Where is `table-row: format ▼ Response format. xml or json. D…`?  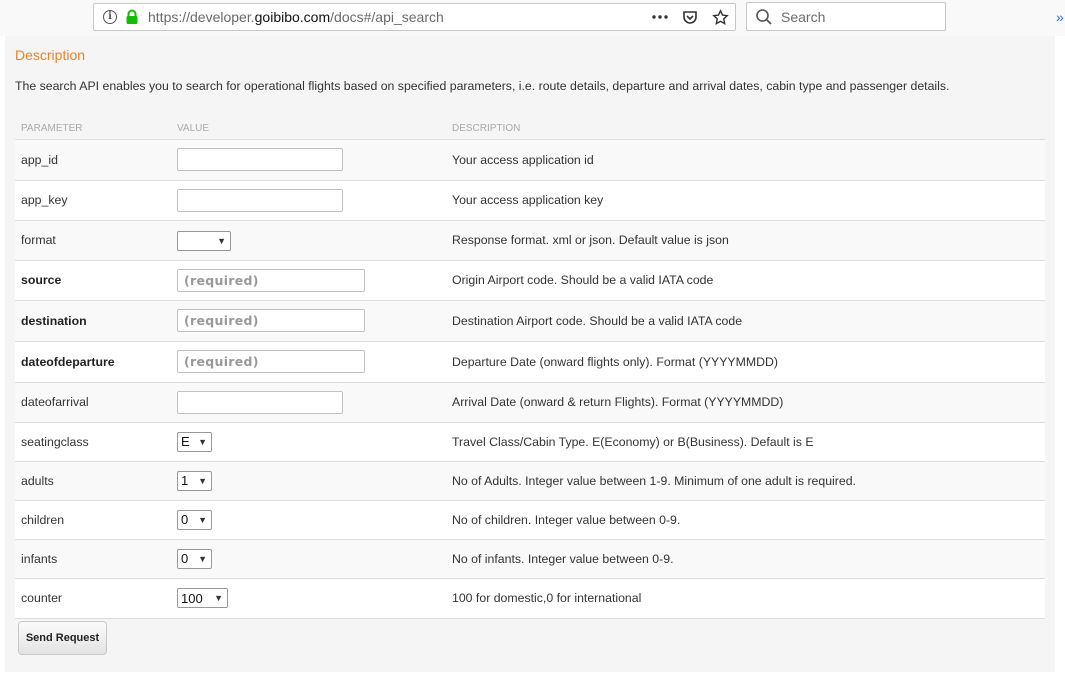
table-row: format ▼ Response format. xml or json. D… is located at coordinates (530, 240).